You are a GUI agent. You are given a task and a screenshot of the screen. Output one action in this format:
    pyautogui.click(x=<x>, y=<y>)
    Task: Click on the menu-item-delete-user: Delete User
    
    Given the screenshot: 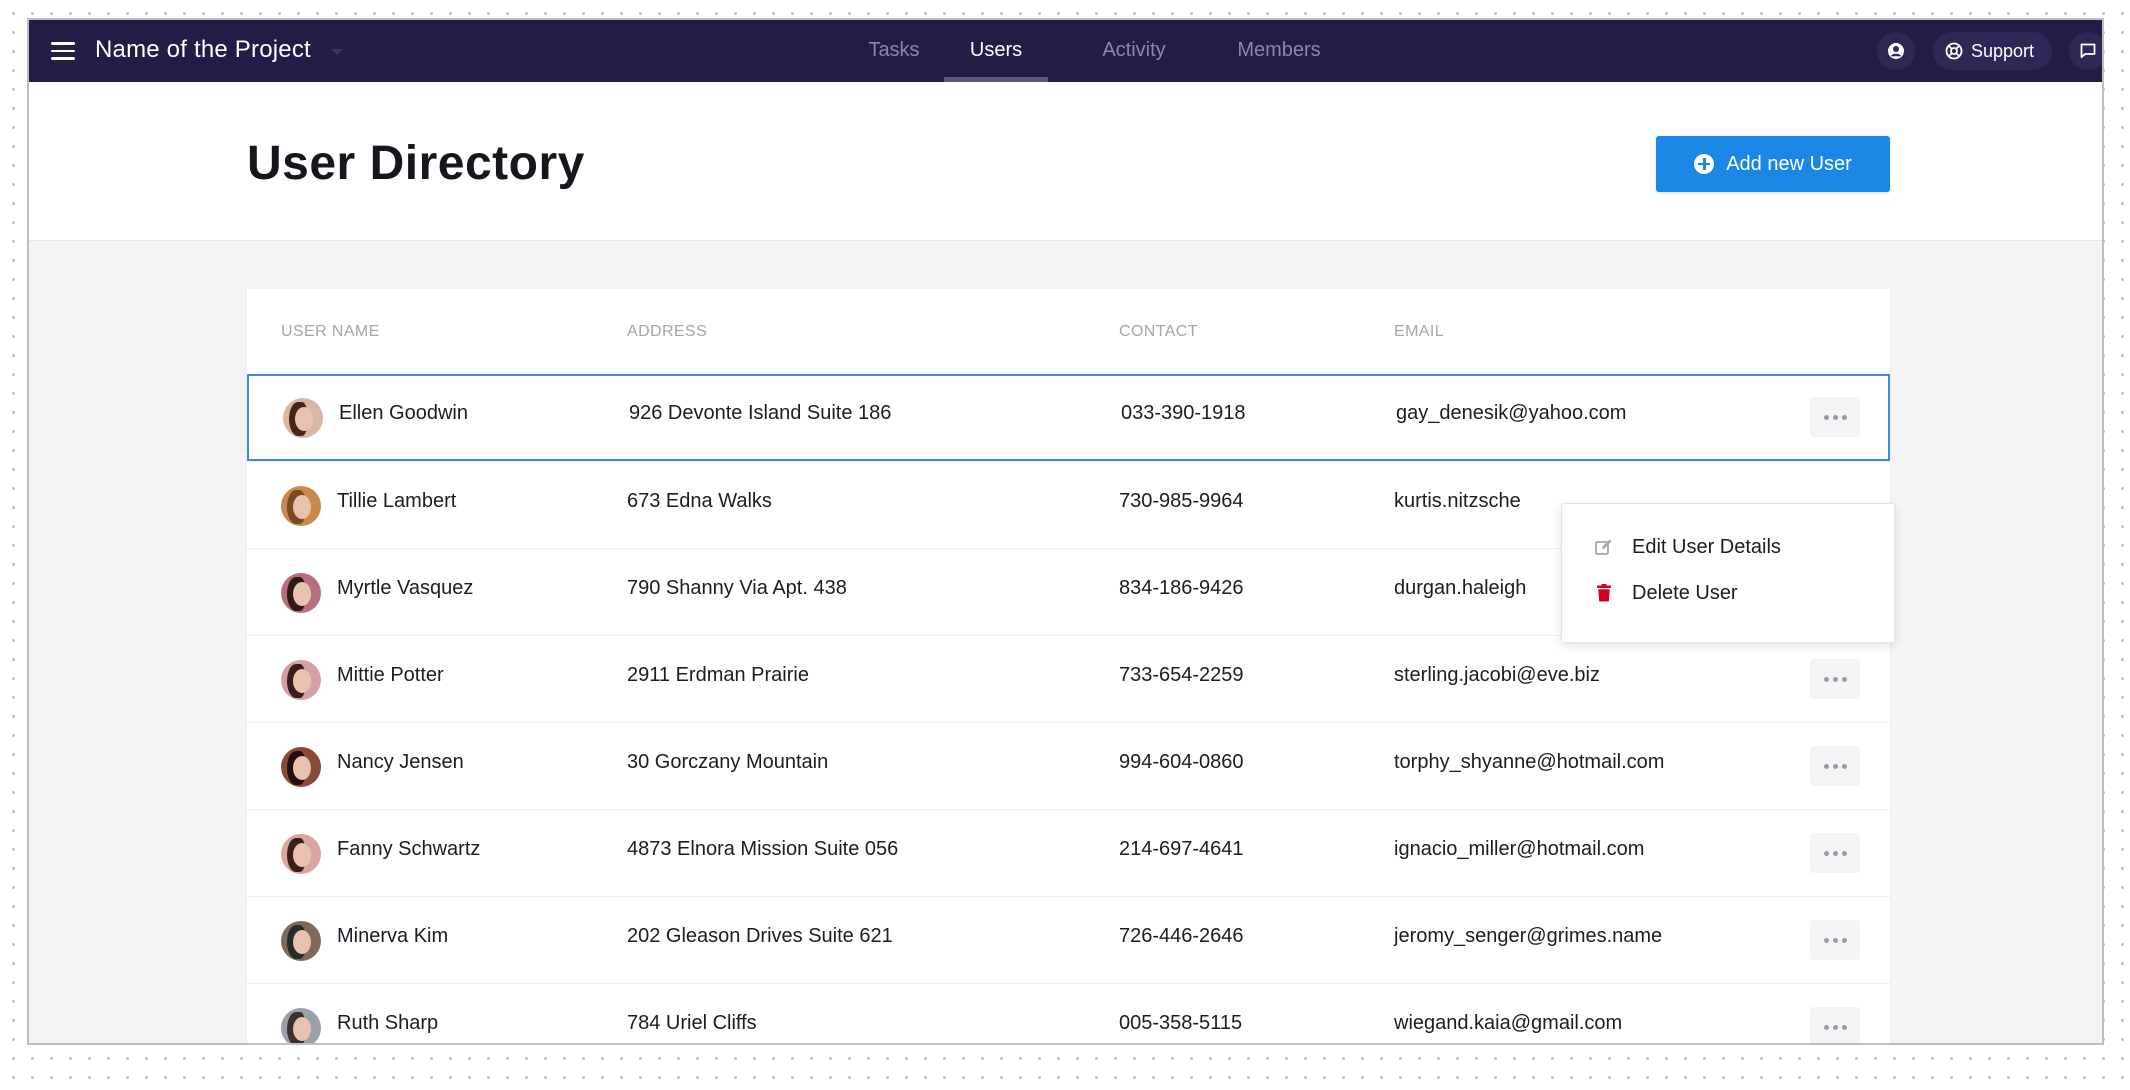 What is the action you would take?
    pyautogui.click(x=1728, y=594)
    